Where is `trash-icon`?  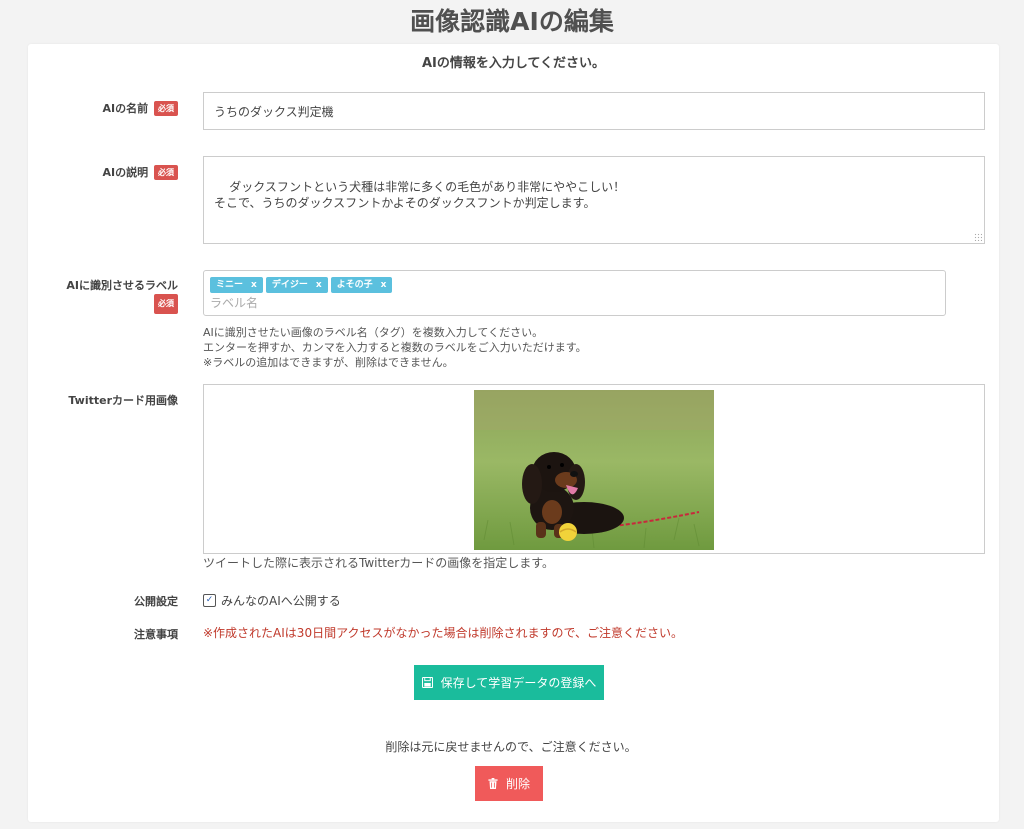 trash-icon is located at coordinates (493, 783).